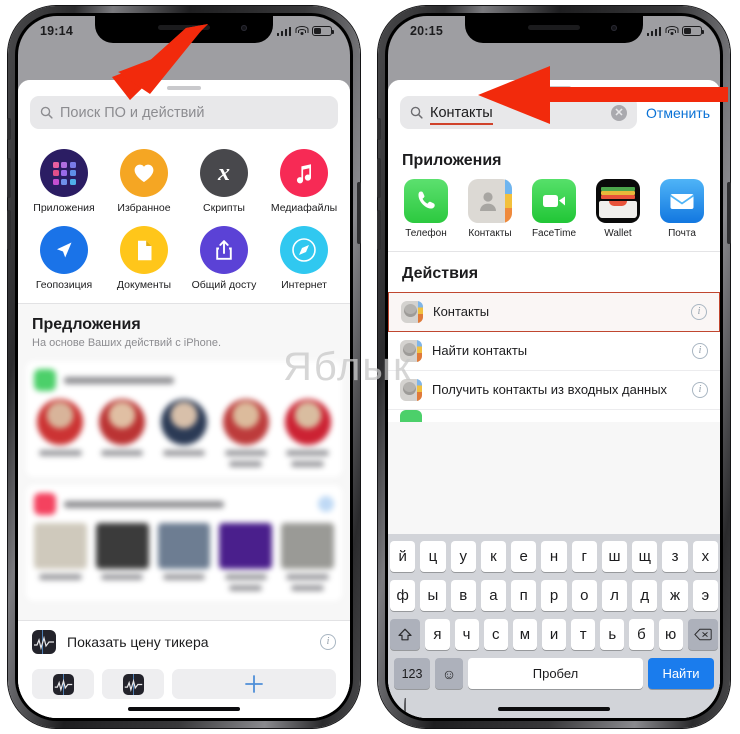 This screenshot has width=740, height=734. I want to click on shift-key, so click(405, 634).